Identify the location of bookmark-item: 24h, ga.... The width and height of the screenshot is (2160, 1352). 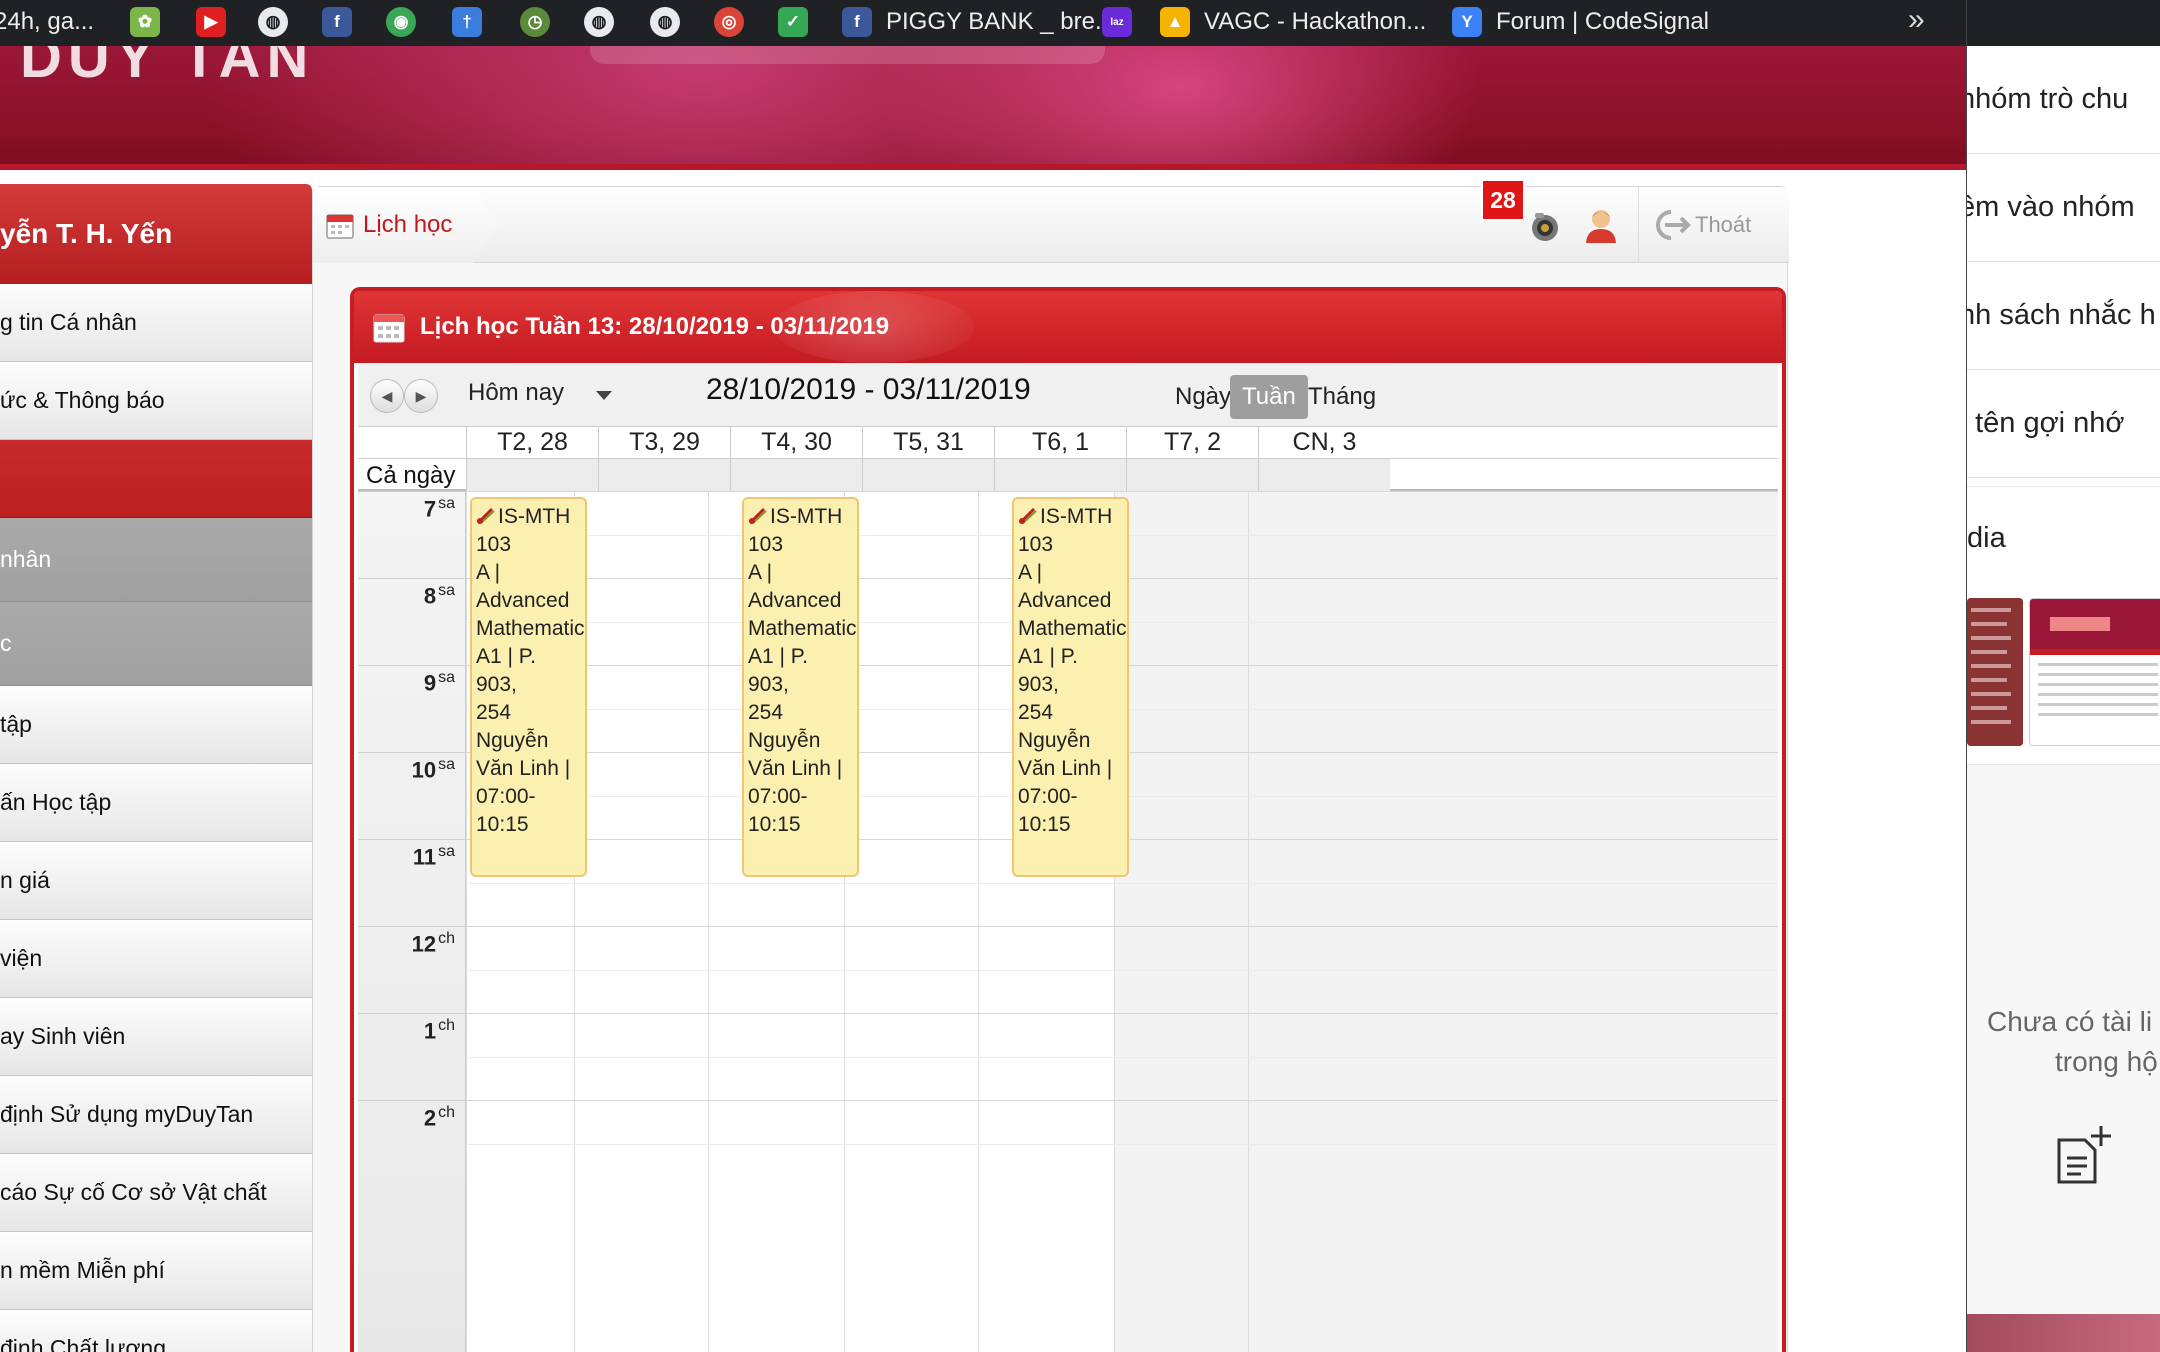
(47, 22).